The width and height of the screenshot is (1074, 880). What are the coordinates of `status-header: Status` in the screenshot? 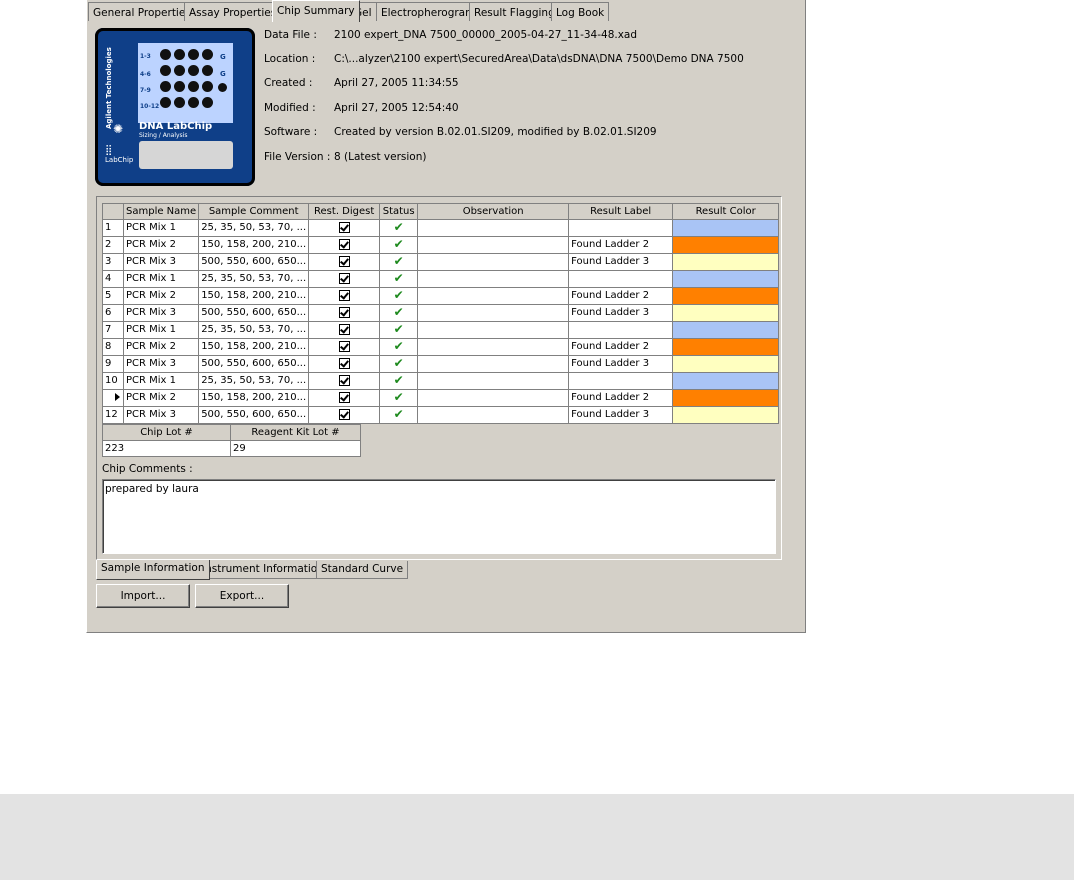 It's located at (399, 211).